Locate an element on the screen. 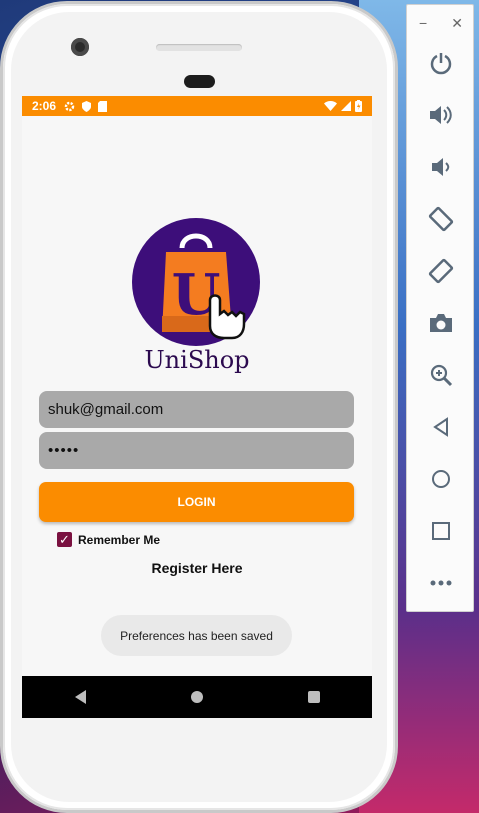 Image resolution: width=479 pixels, height=813 pixels. wifi-icon is located at coordinates (330, 106).